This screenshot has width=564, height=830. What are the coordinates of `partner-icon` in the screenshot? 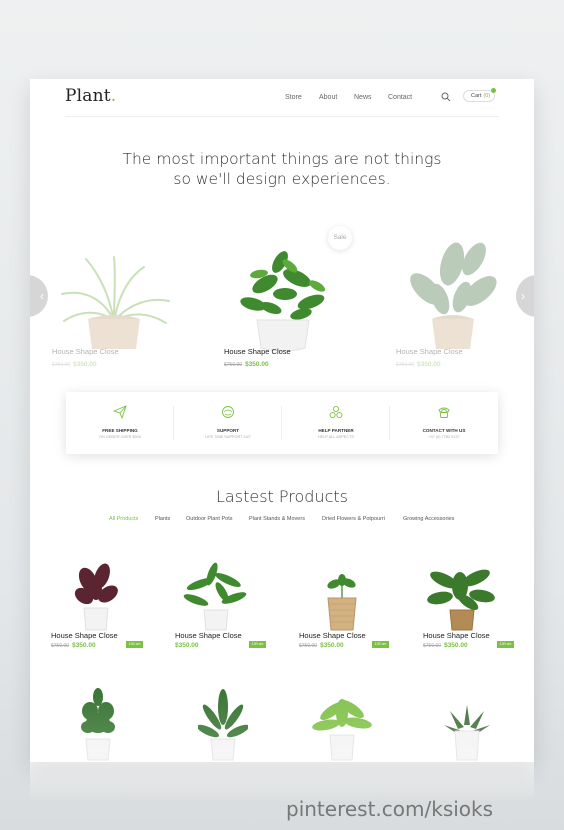 It's located at (336, 412).